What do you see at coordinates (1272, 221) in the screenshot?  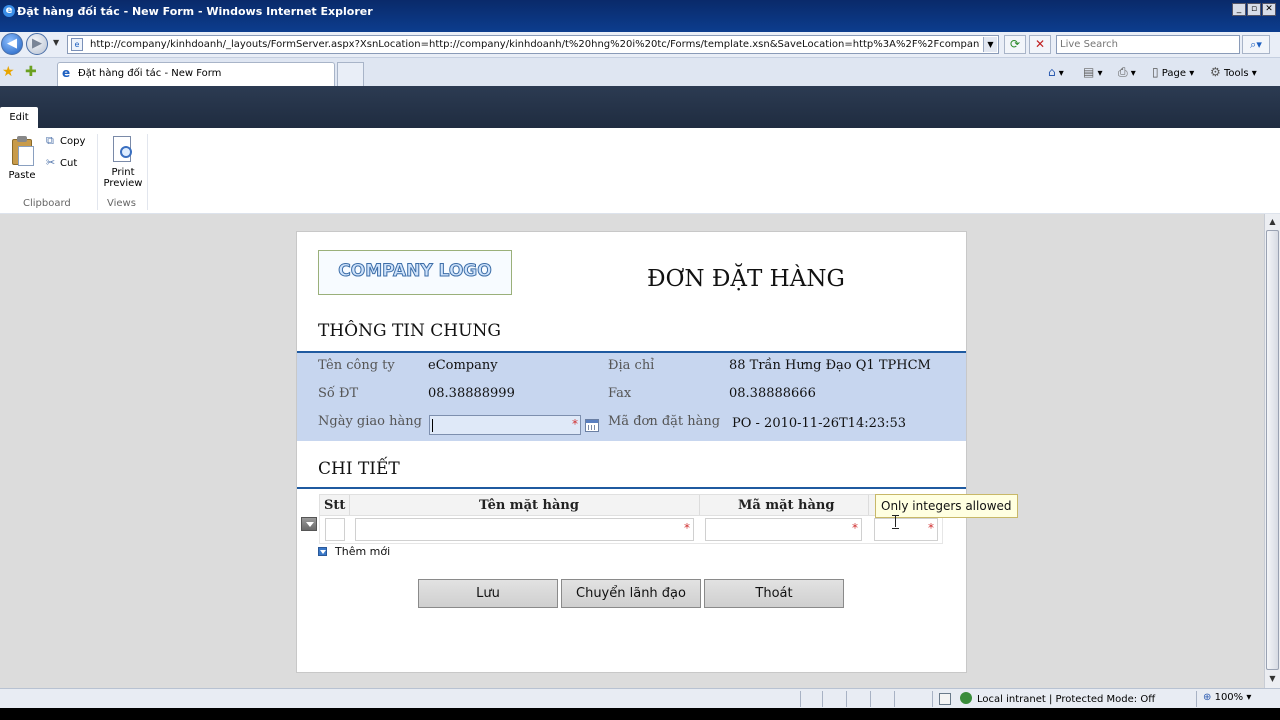 I see `scroll-up-icon: ▲` at bounding box center [1272, 221].